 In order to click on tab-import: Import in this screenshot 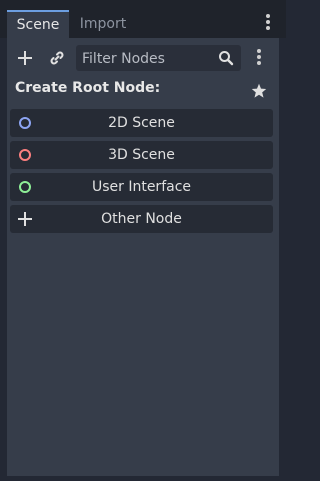, I will do `click(103, 24)`.